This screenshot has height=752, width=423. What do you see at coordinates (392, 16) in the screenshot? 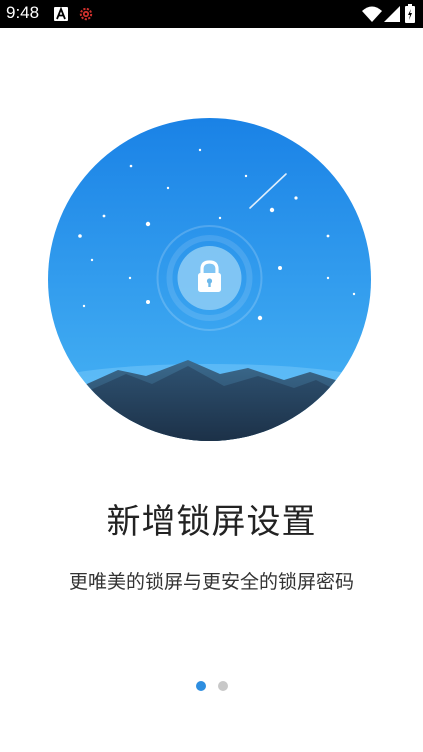
I see `signal-icon` at bounding box center [392, 16].